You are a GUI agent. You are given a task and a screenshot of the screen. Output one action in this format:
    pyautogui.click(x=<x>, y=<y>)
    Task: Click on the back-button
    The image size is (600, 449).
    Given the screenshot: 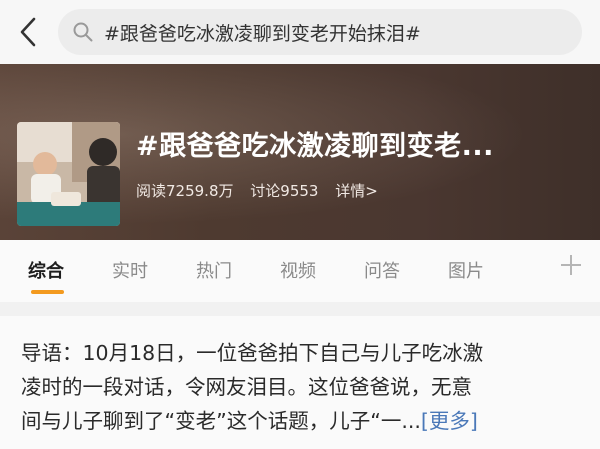 What is the action you would take?
    pyautogui.click(x=28, y=32)
    